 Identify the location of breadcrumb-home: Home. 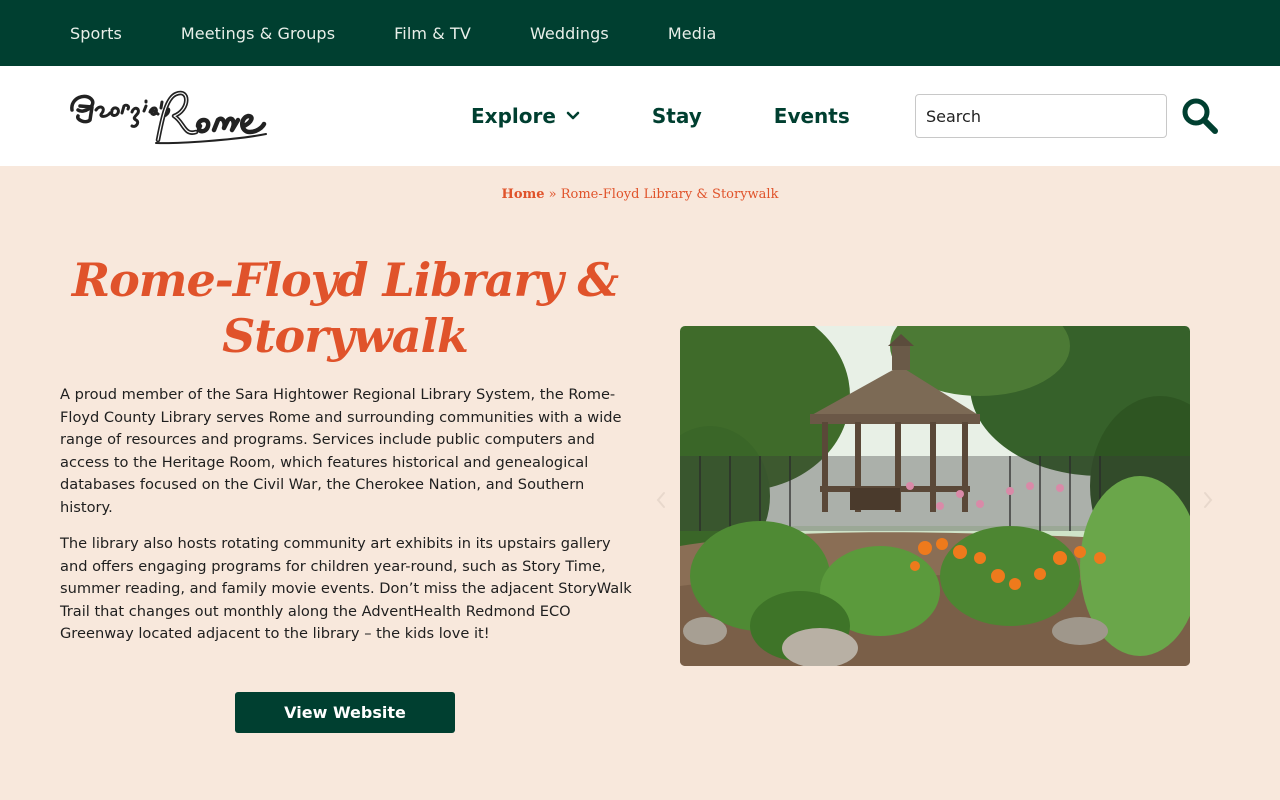
(523, 194).